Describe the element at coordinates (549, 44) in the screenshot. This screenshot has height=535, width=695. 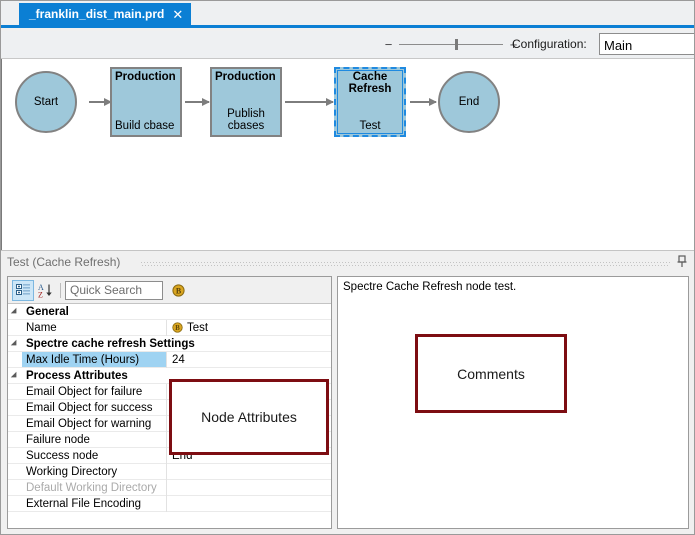
I see `configuration-label: Configuration:` at that location.